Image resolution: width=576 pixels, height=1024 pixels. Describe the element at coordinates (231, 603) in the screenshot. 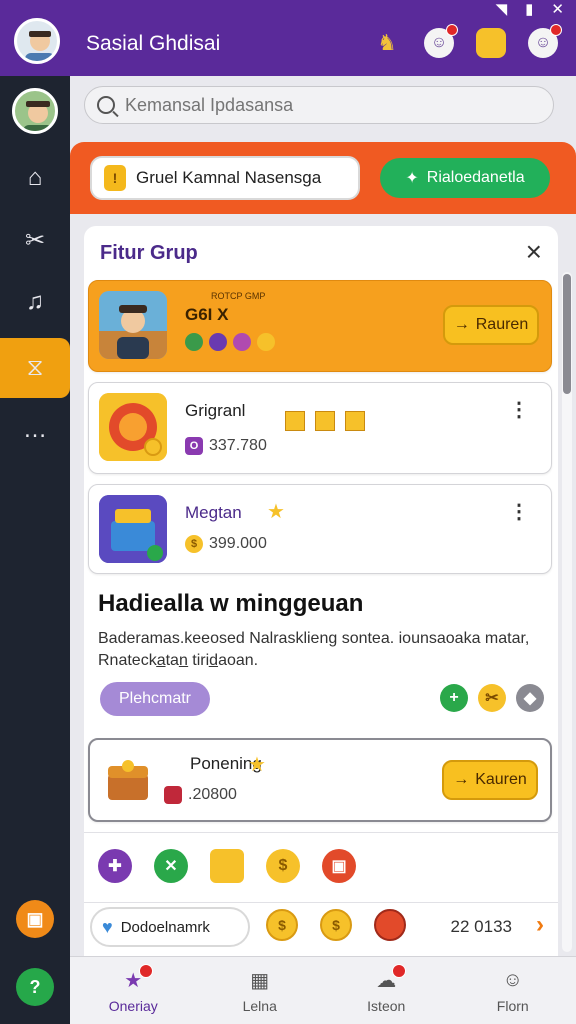

I see `weekly-title: Hadiealla w minggeuan` at that location.